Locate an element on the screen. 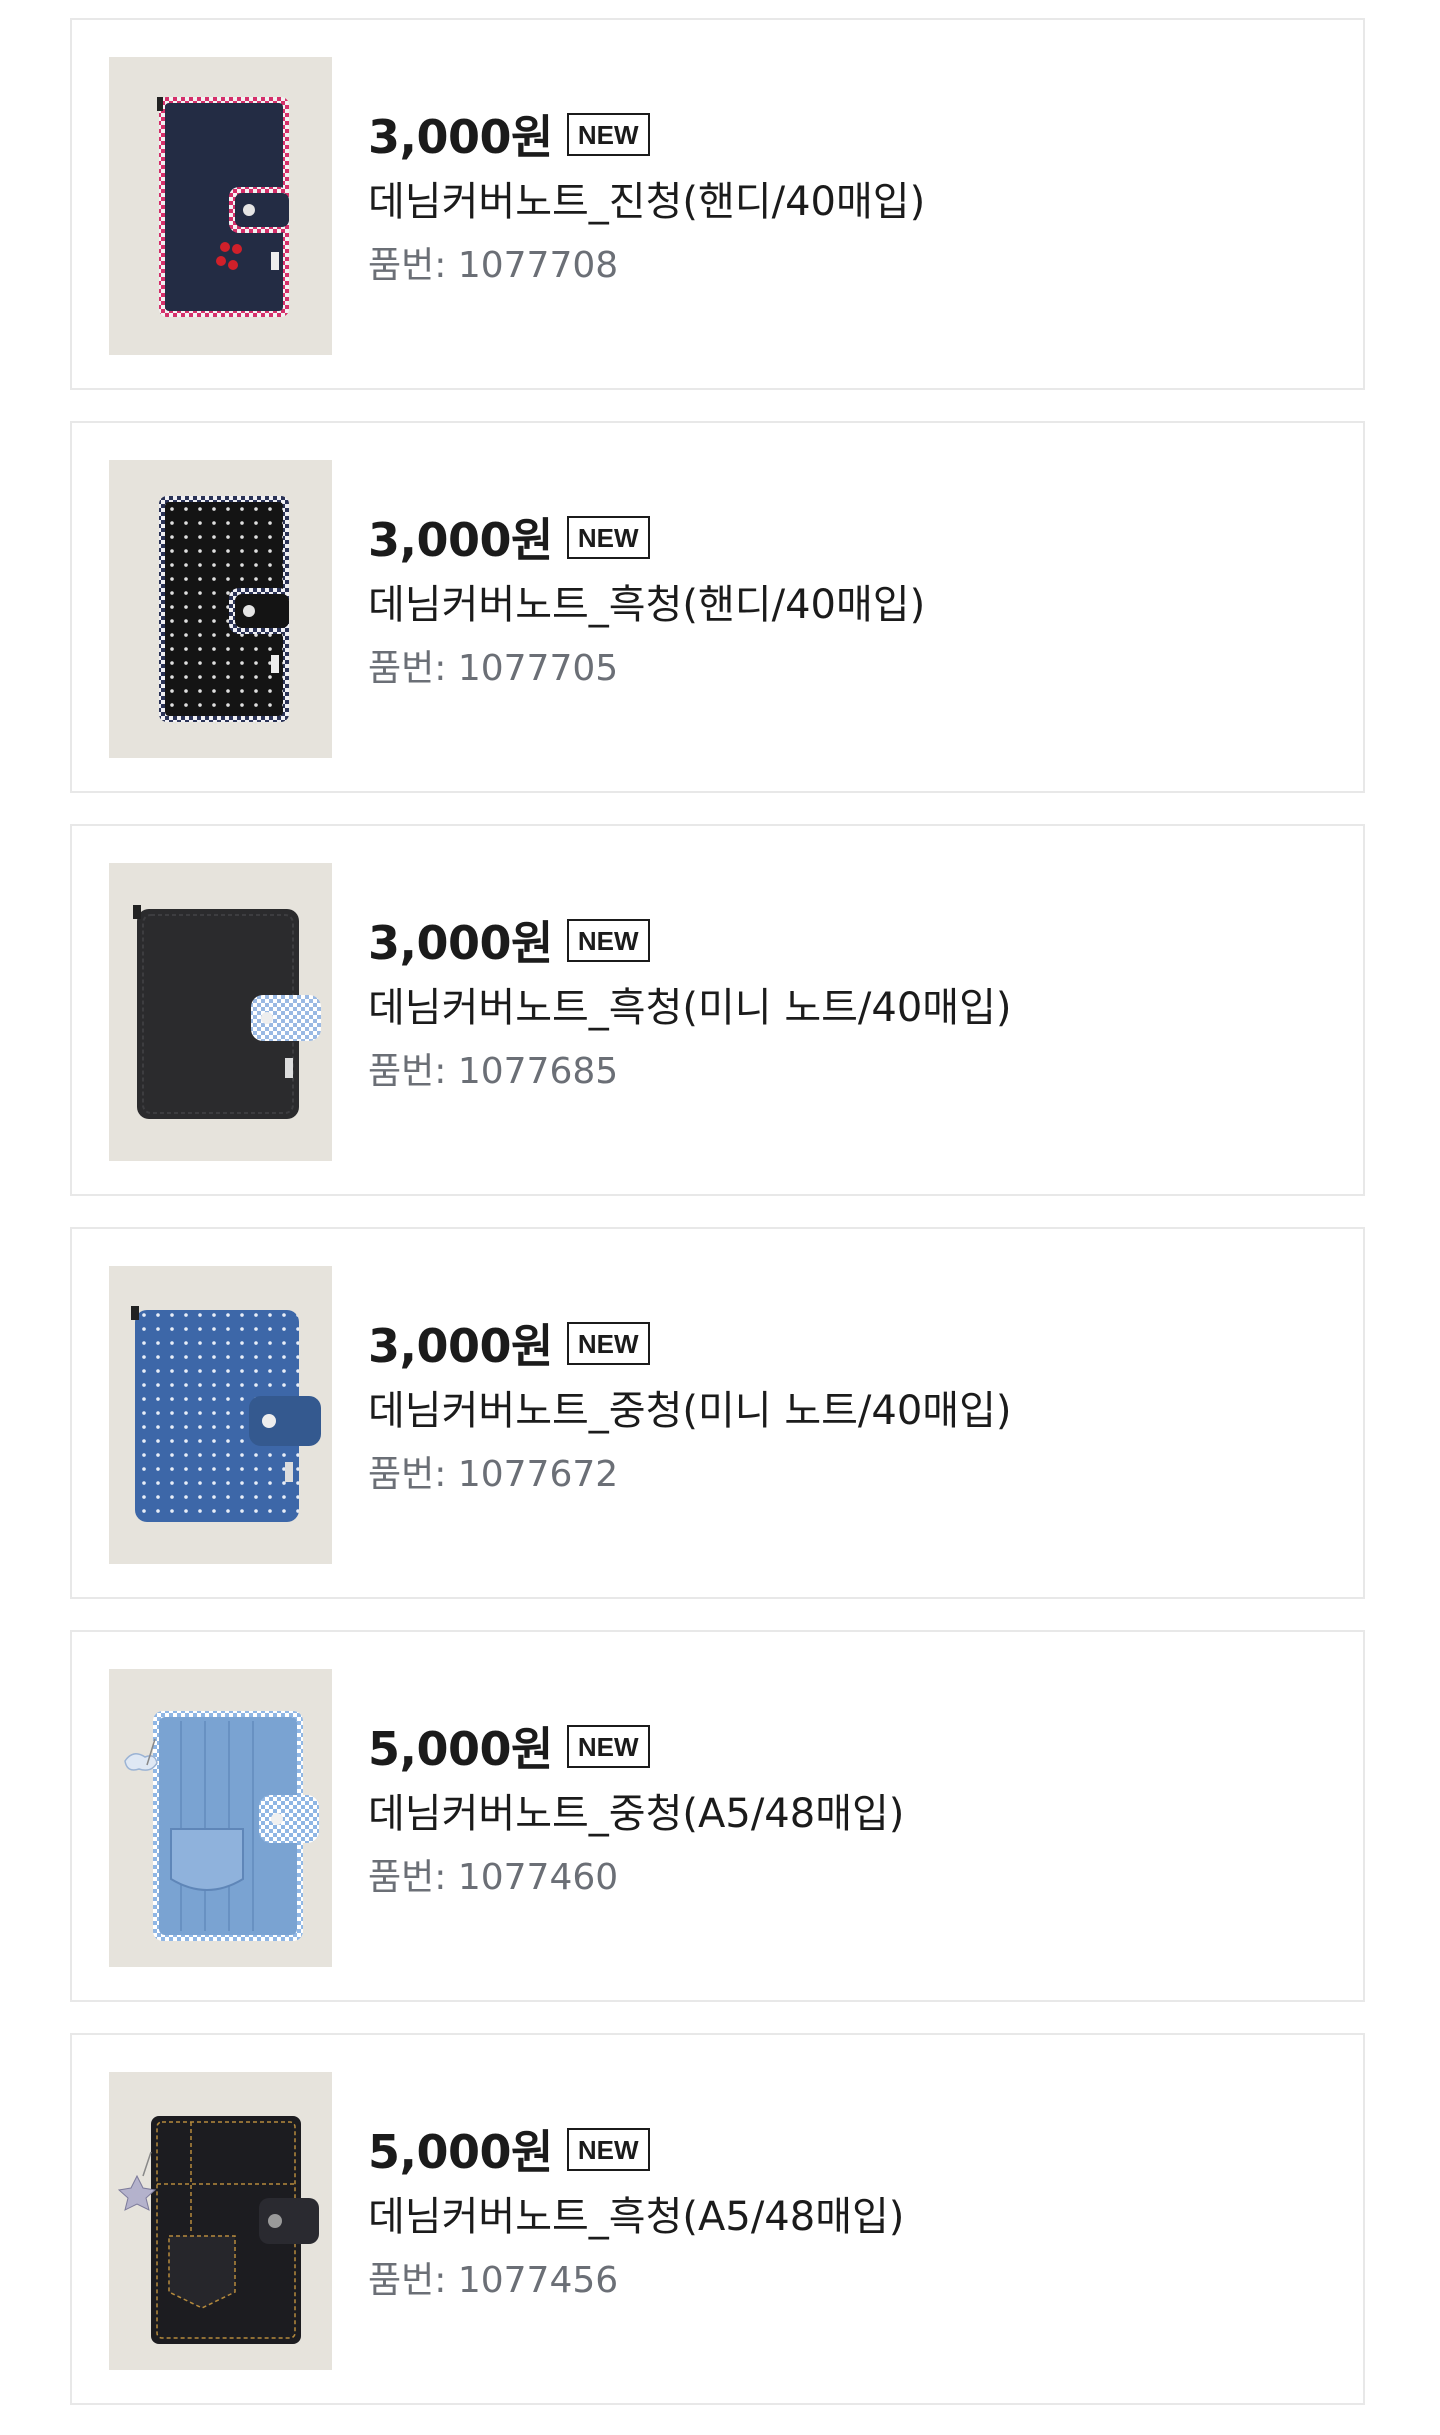 The height and width of the screenshot is (2435, 1440). product-name: 데님커버노트_중청(미니 노트/40매입) is located at coordinates (855, 1411).